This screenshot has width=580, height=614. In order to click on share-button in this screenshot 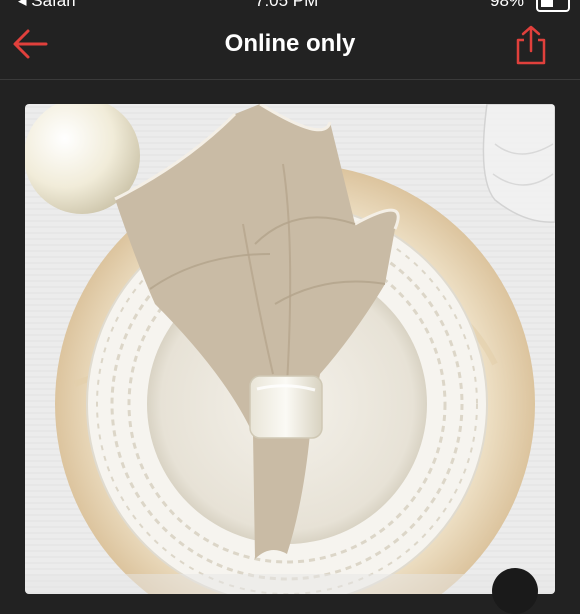, I will do `click(531, 45)`.